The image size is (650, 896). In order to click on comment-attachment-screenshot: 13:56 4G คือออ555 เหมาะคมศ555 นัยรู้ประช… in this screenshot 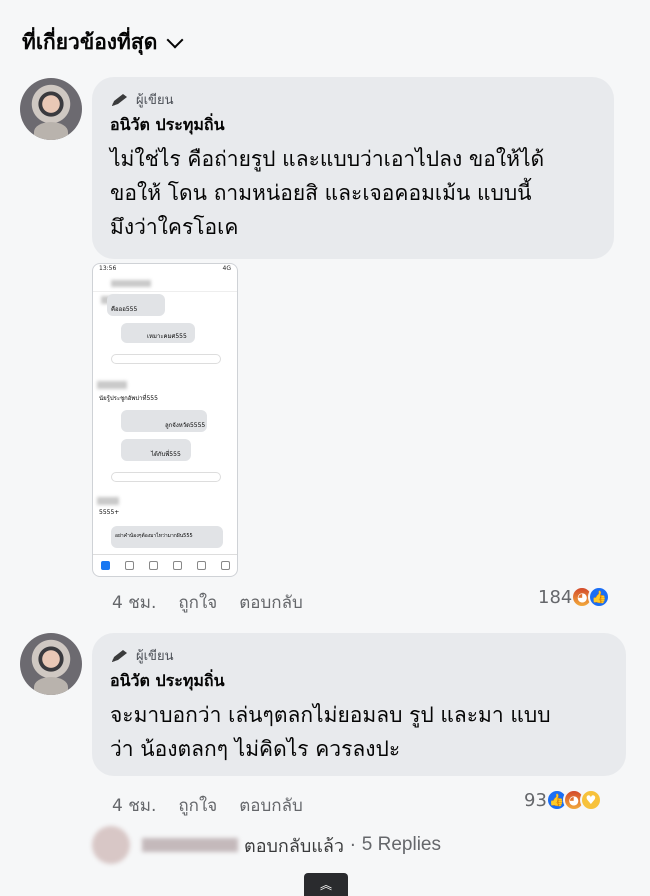, I will do `click(165, 420)`.